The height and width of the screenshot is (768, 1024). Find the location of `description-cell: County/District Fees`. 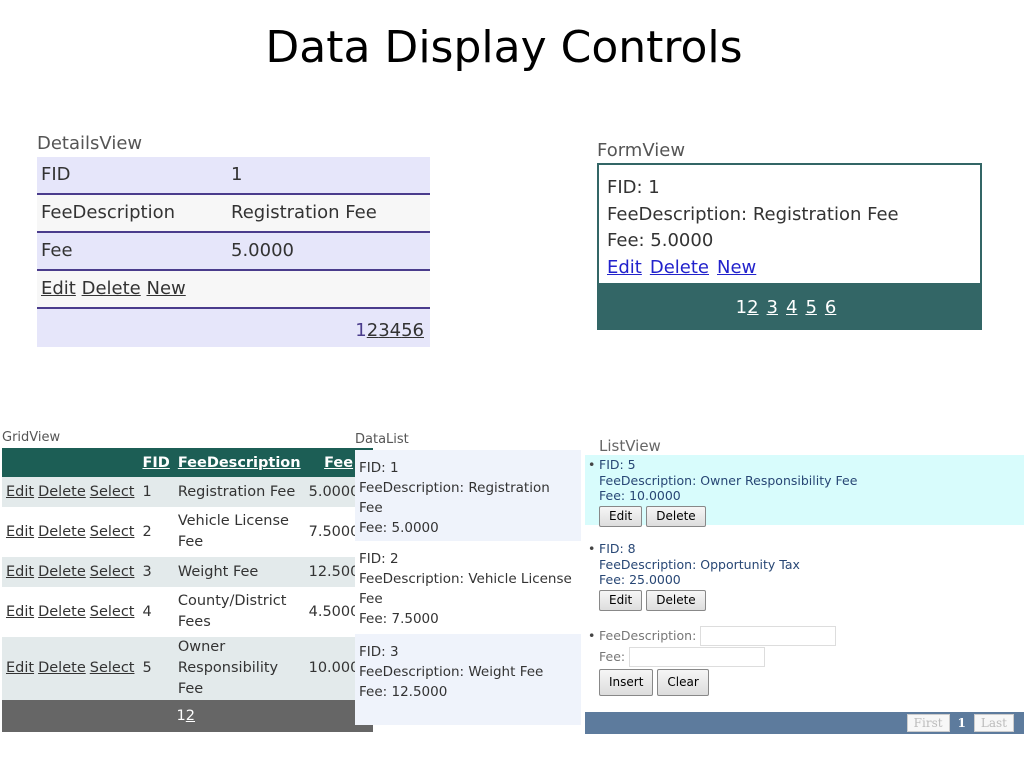

description-cell: County/District Fees is located at coordinates (232, 611).